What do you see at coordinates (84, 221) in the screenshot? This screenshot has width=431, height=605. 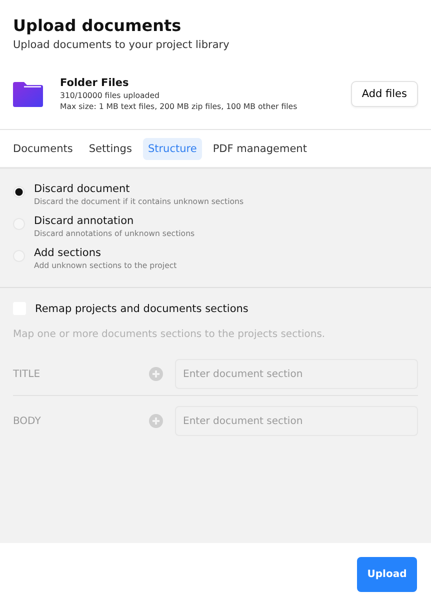 I see `option-label: Discard annotation` at bounding box center [84, 221].